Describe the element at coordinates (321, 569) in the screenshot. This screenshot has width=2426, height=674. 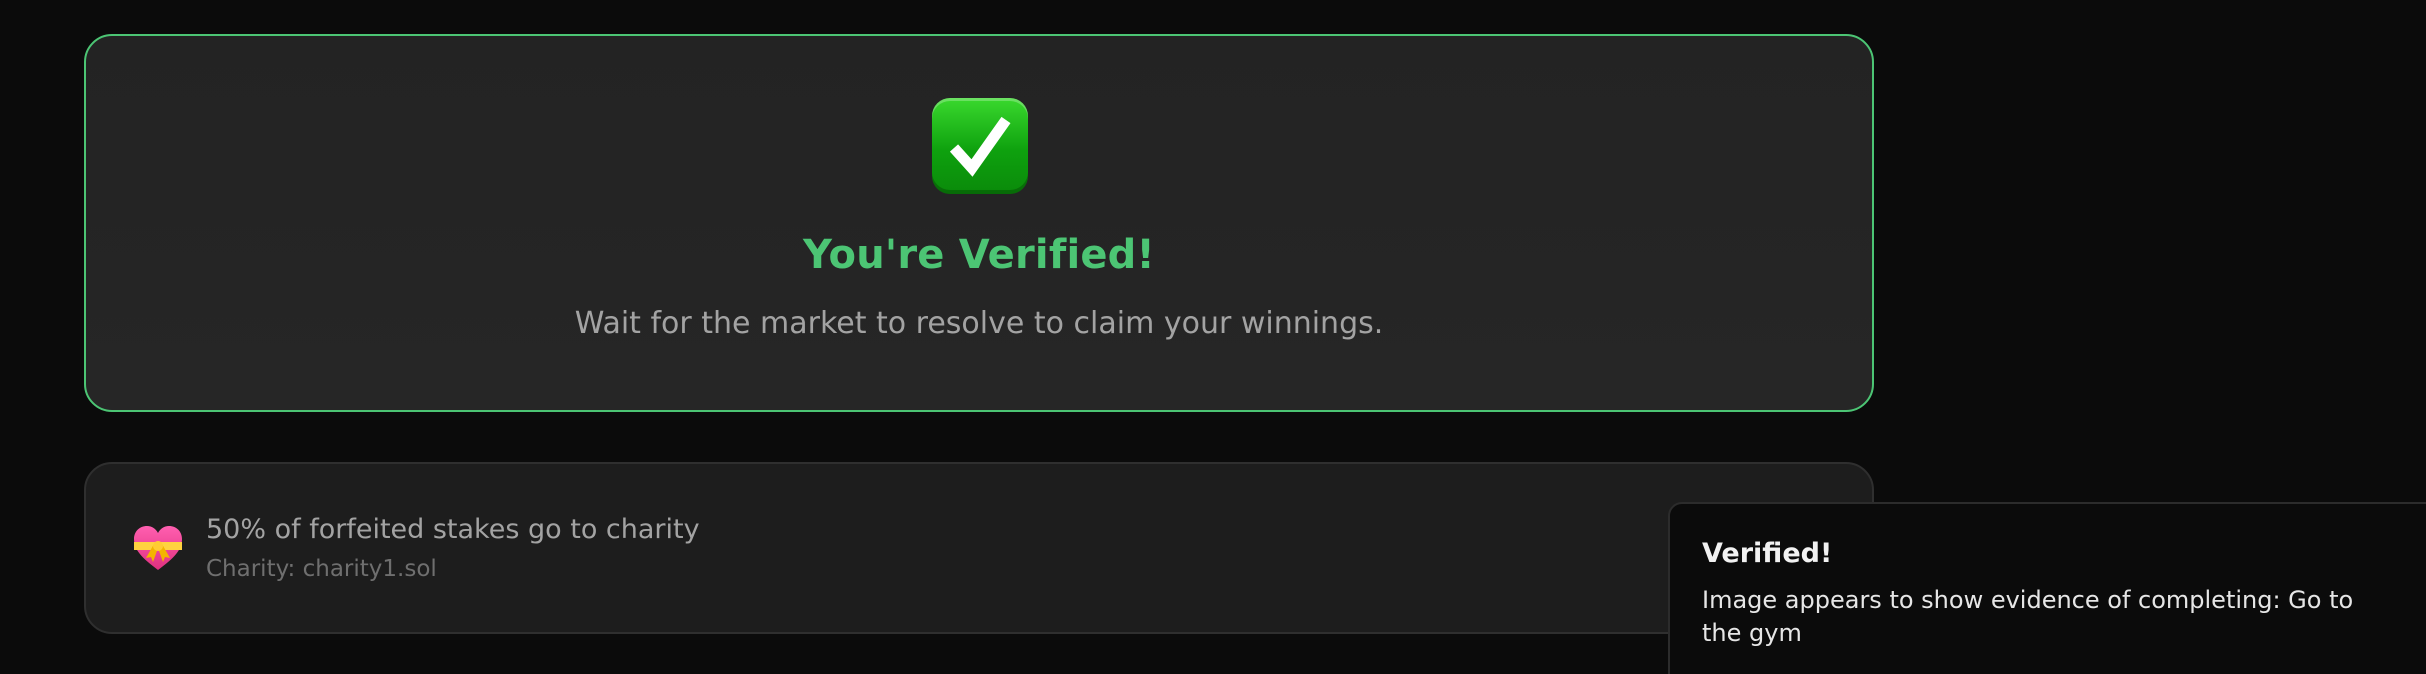
I see `charity-address: Charity: charity1.sol` at that location.